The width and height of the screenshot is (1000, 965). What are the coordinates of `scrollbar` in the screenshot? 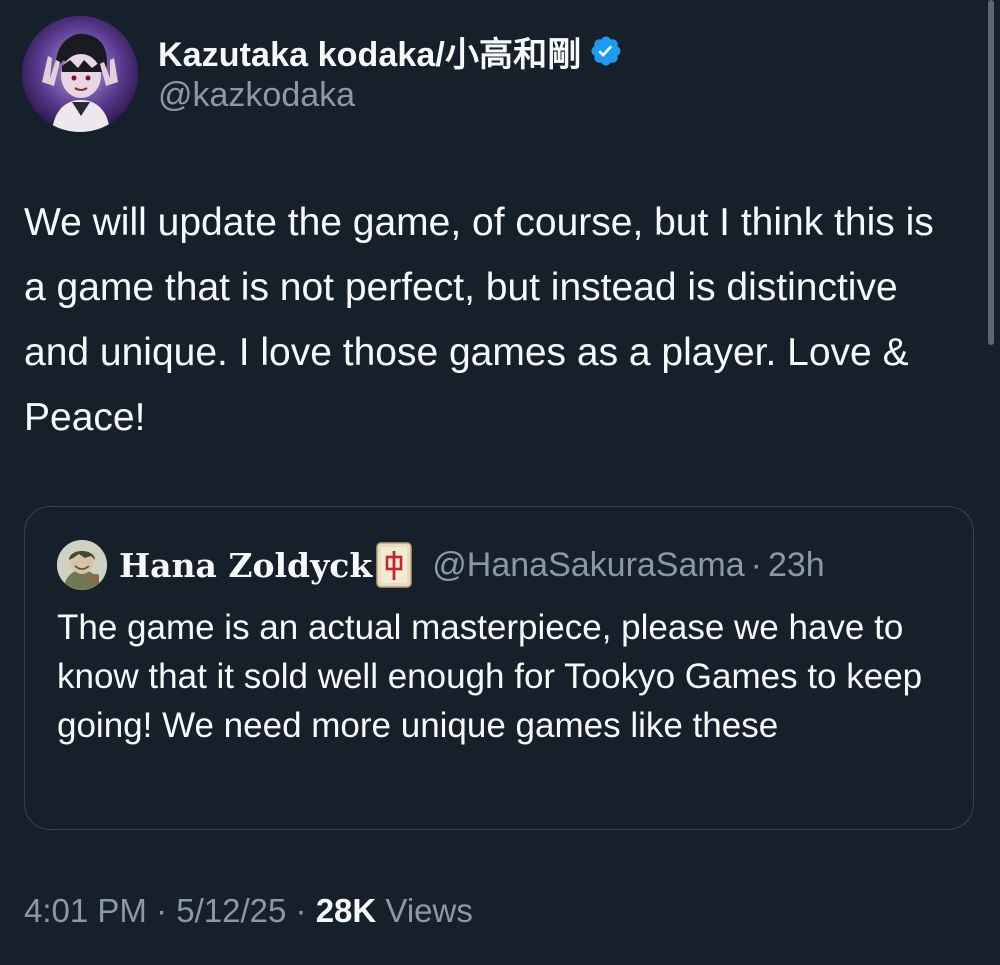 It's located at (991, 172).